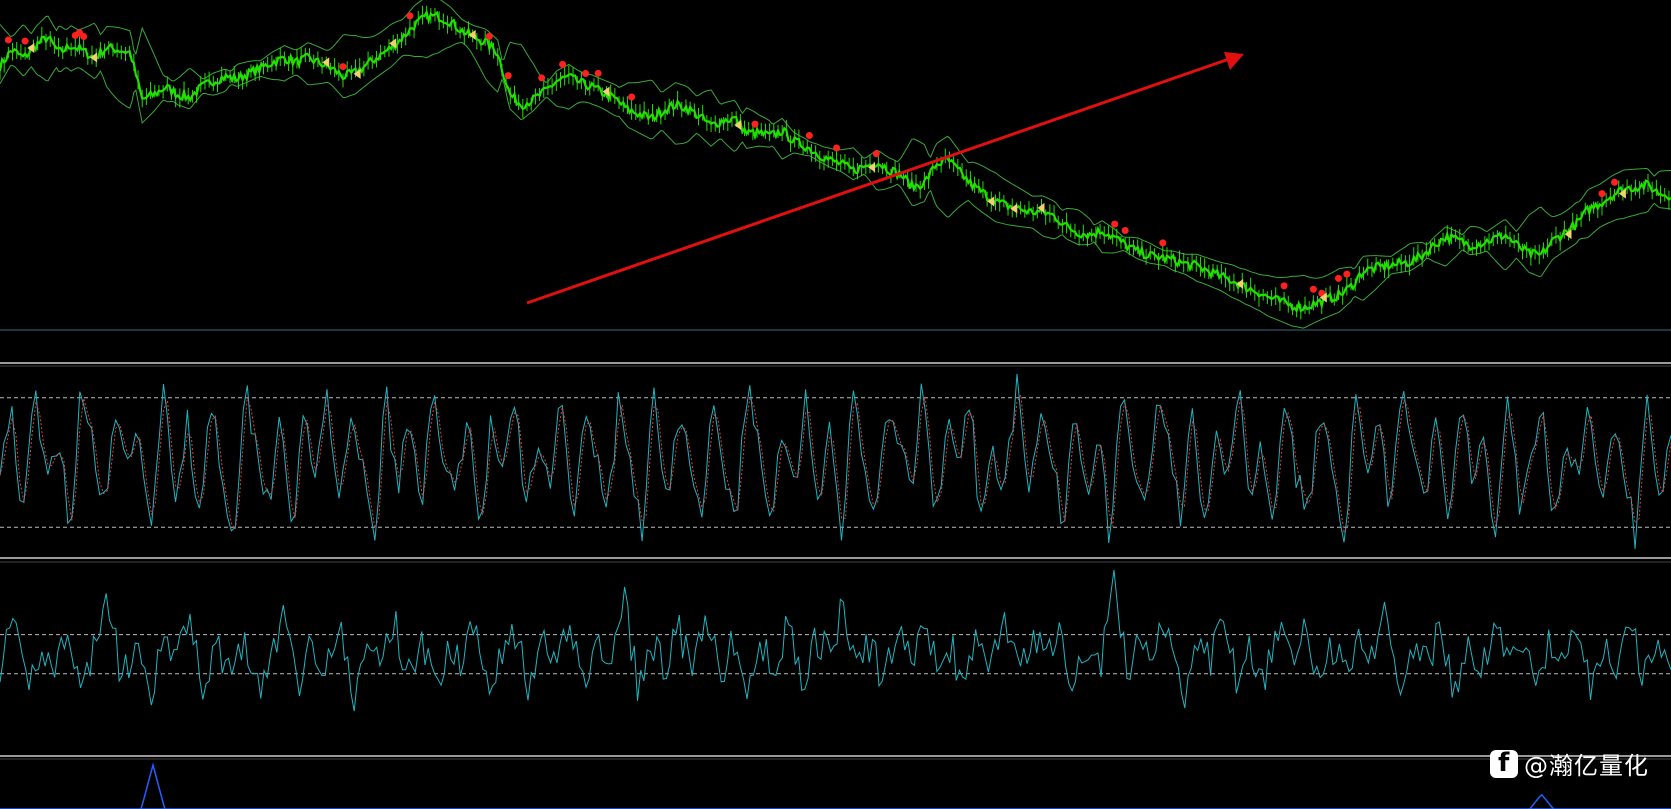 Image resolution: width=1671 pixels, height=809 pixels. Describe the element at coordinates (1504, 763) in the screenshot. I see `platform-logo-icon` at that location.